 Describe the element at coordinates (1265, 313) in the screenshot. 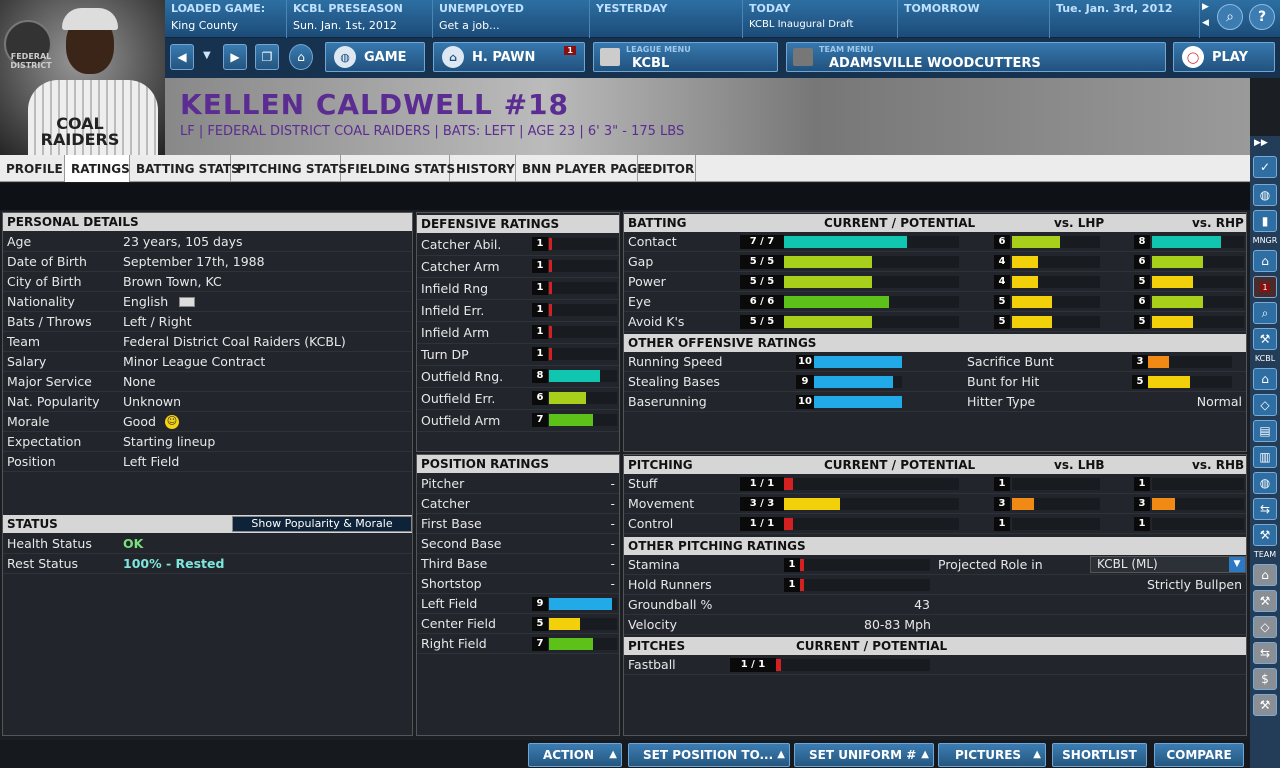

I see `search-sidebar-icon: ⌕` at that location.